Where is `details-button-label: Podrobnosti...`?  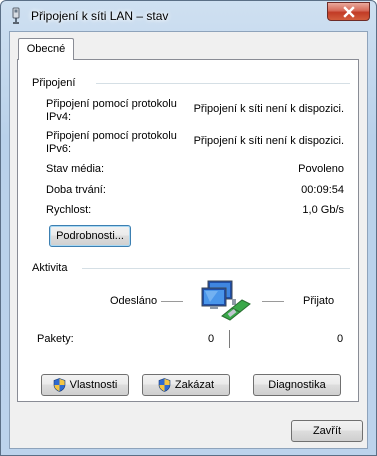 details-button-label: Podrobnosti... is located at coordinates (90, 236).